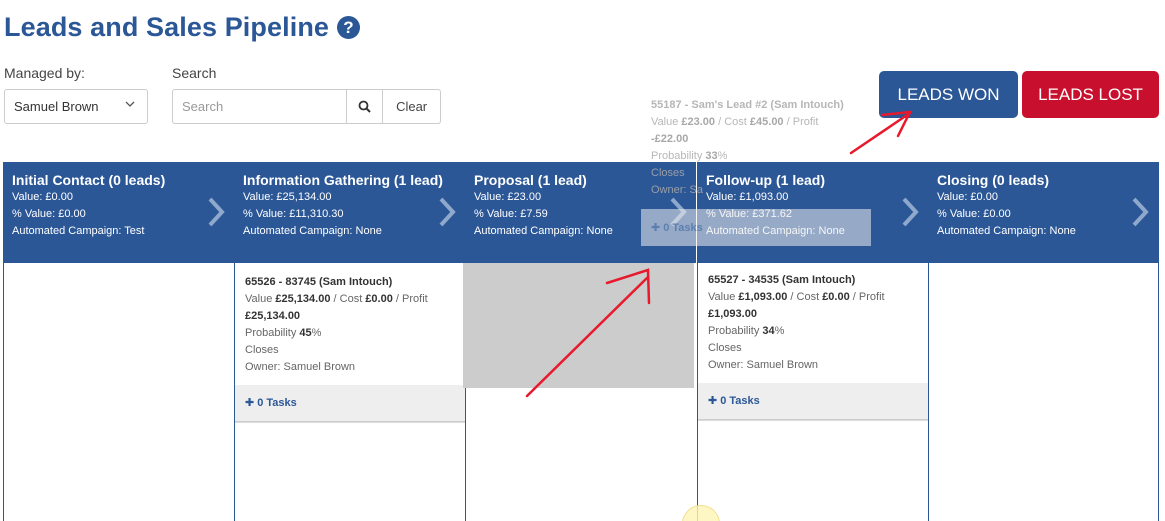 This screenshot has height=521, width=1165. I want to click on dragging-tasks-toggle: ✚ 0 Tasks, so click(756, 227).